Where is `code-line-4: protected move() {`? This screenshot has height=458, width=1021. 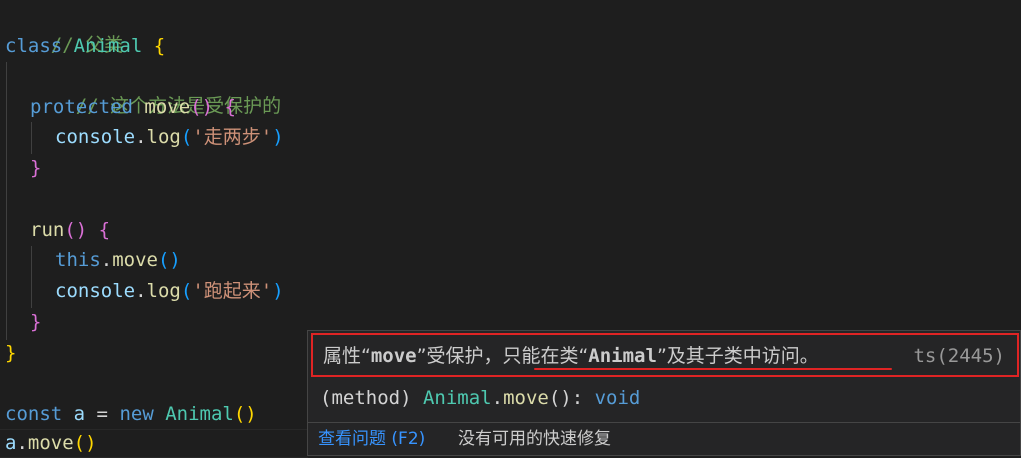
code-line-4: protected move() { is located at coordinates (133, 107).